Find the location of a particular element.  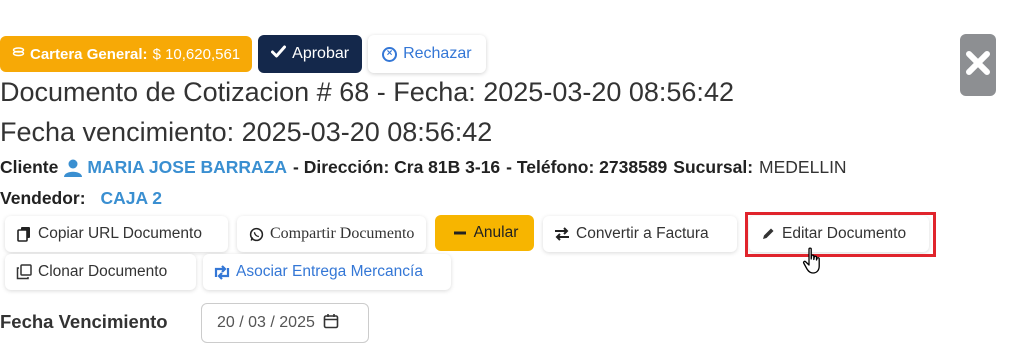

asociar-label: Asociar Entrega Mercancía is located at coordinates (329, 271).